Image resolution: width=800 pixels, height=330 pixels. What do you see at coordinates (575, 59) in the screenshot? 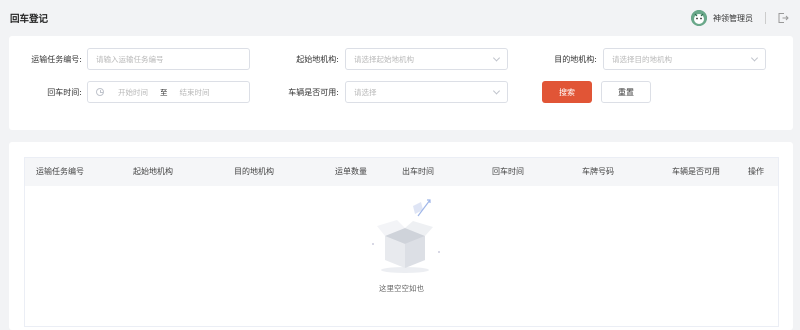
I see `dest-org-label: 目的地机构:` at bounding box center [575, 59].